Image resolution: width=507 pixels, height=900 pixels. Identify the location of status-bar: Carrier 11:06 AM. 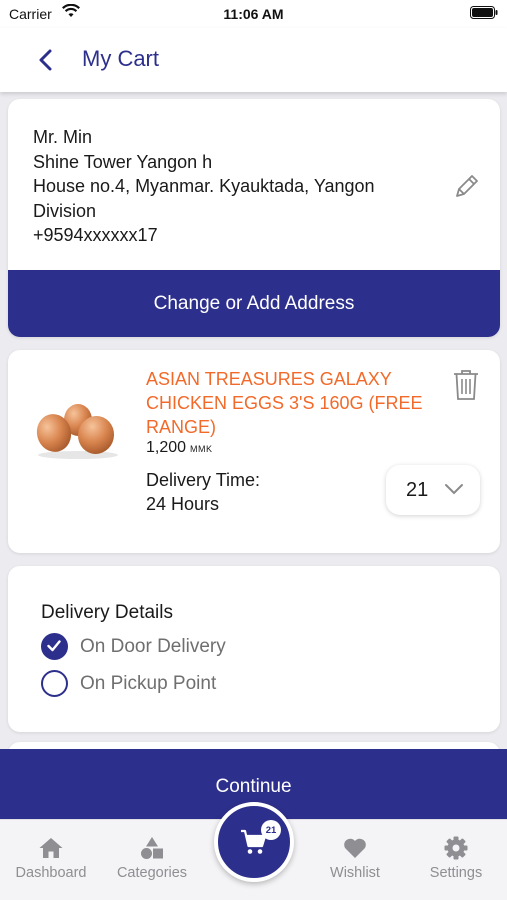
(253, 14).